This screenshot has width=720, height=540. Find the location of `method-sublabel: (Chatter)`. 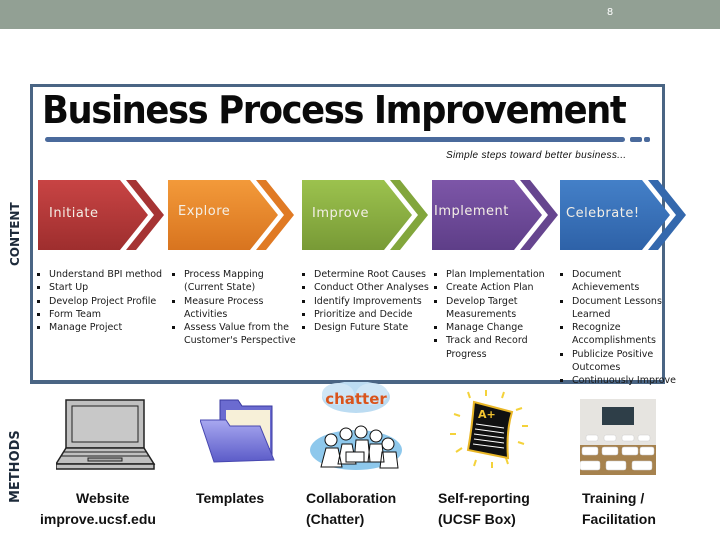

method-sublabel: (Chatter) is located at coordinates (335, 519).